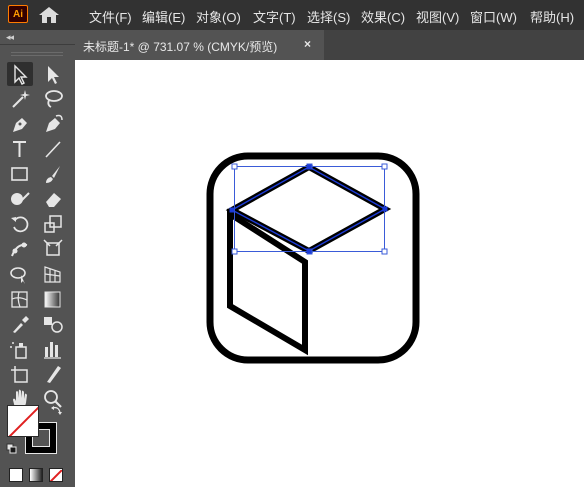  I want to click on menu-help: 帮助(H), so click(552, 16).